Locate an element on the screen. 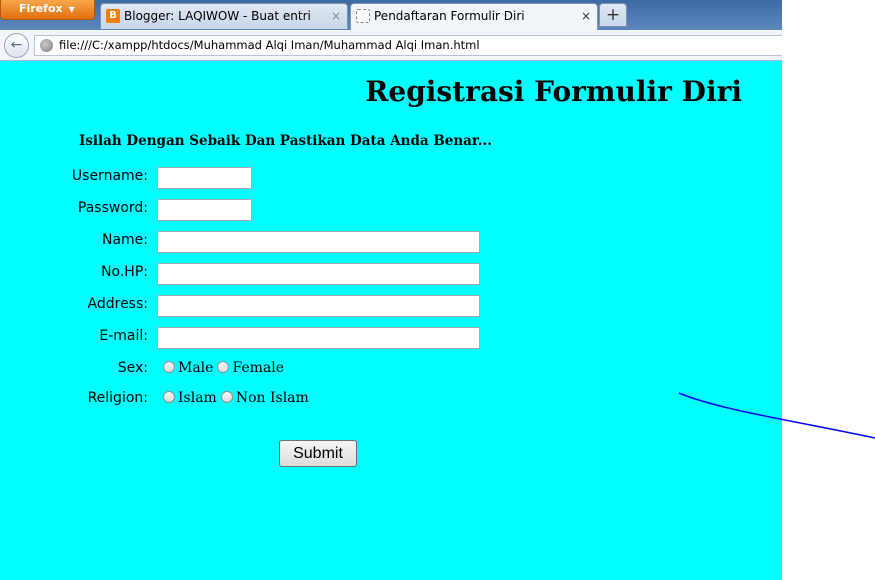 This screenshot has height=580, width=875. submit-button: Submit is located at coordinates (318, 453).